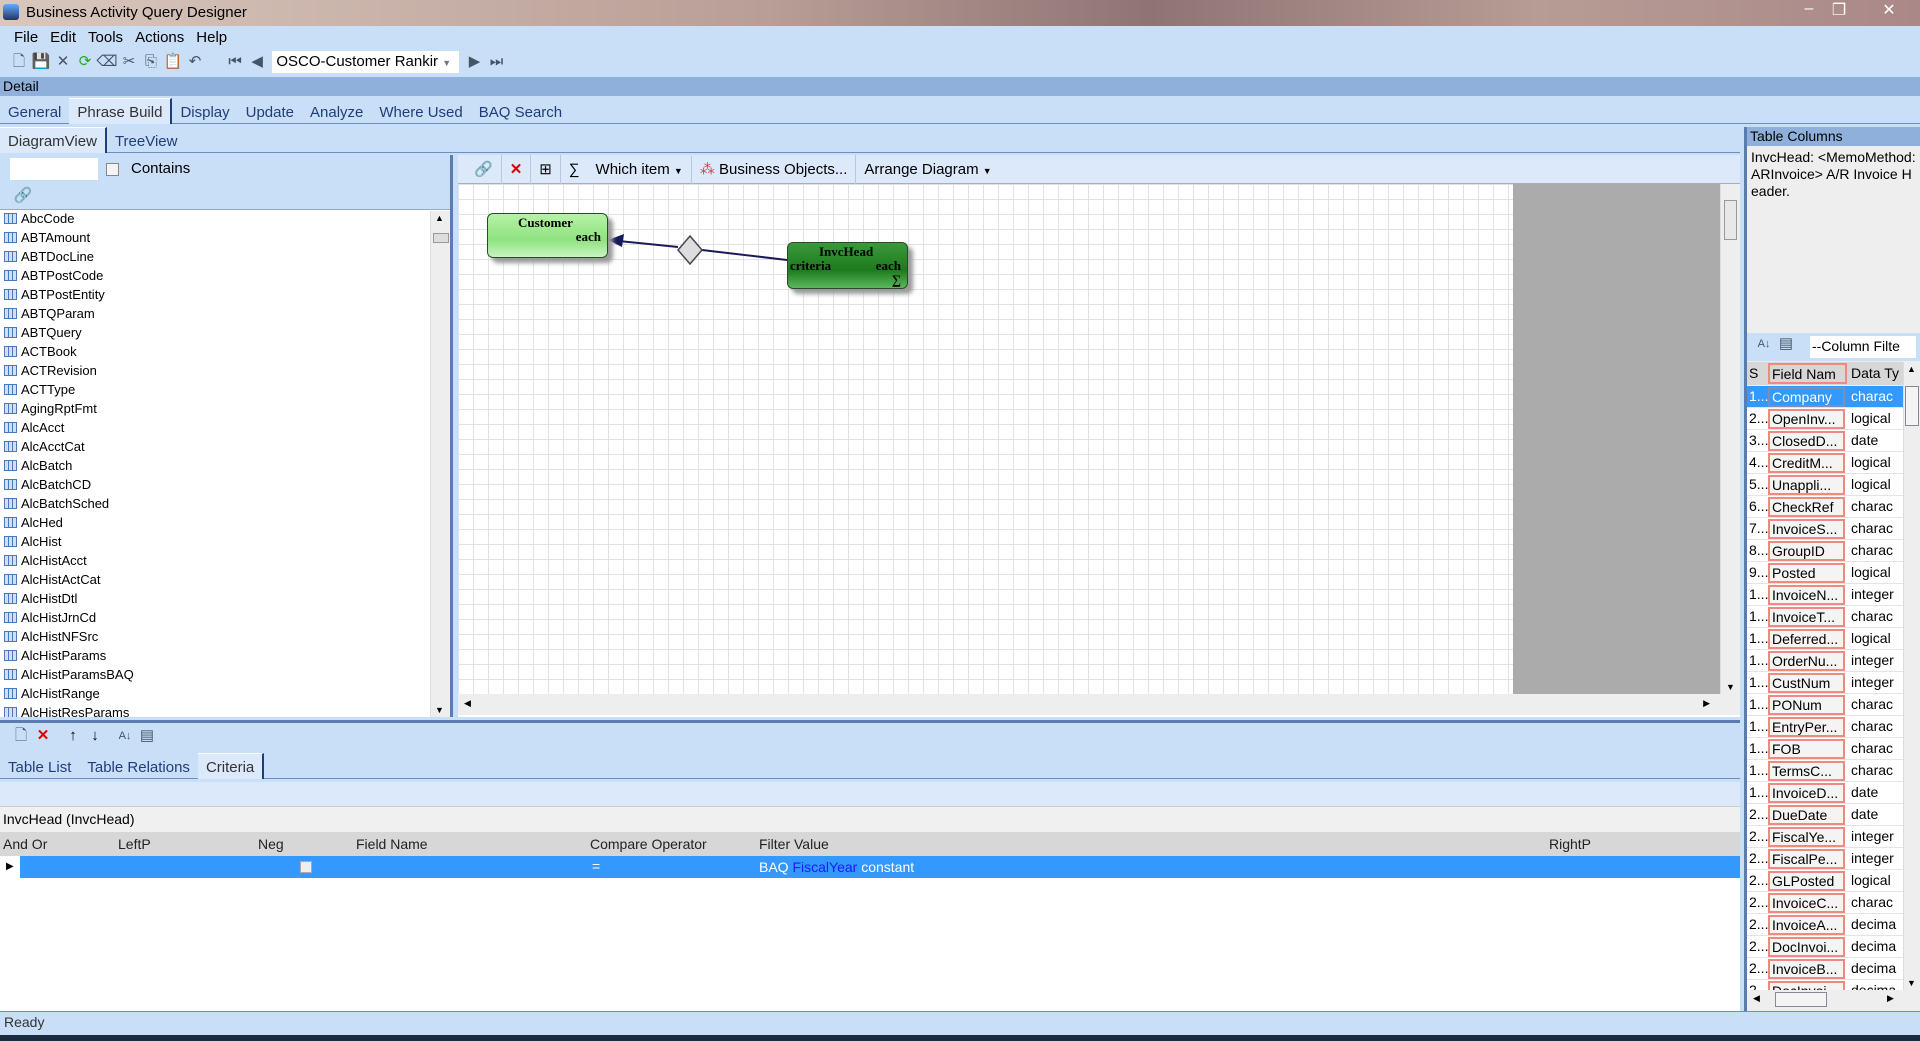  What do you see at coordinates (648, 844) in the screenshot?
I see `col-compare-operator: Compare Operator` at bounding box center [648, 844].